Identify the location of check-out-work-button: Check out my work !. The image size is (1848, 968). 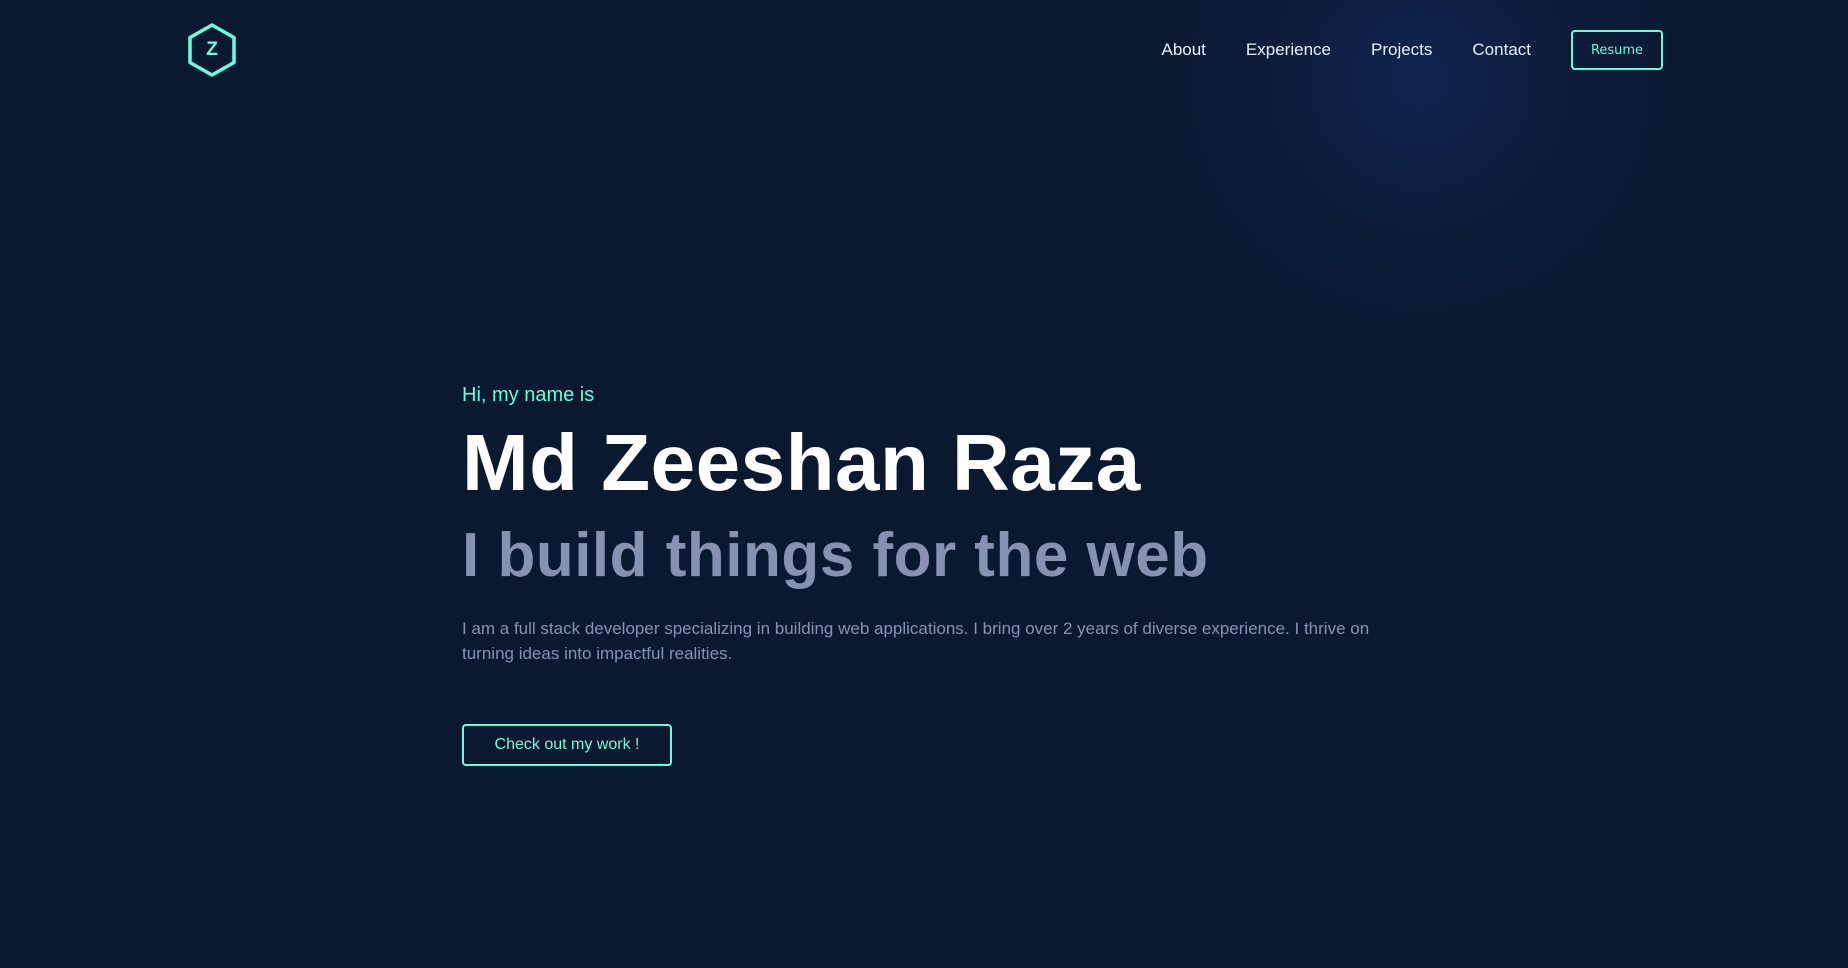
(567, 745).